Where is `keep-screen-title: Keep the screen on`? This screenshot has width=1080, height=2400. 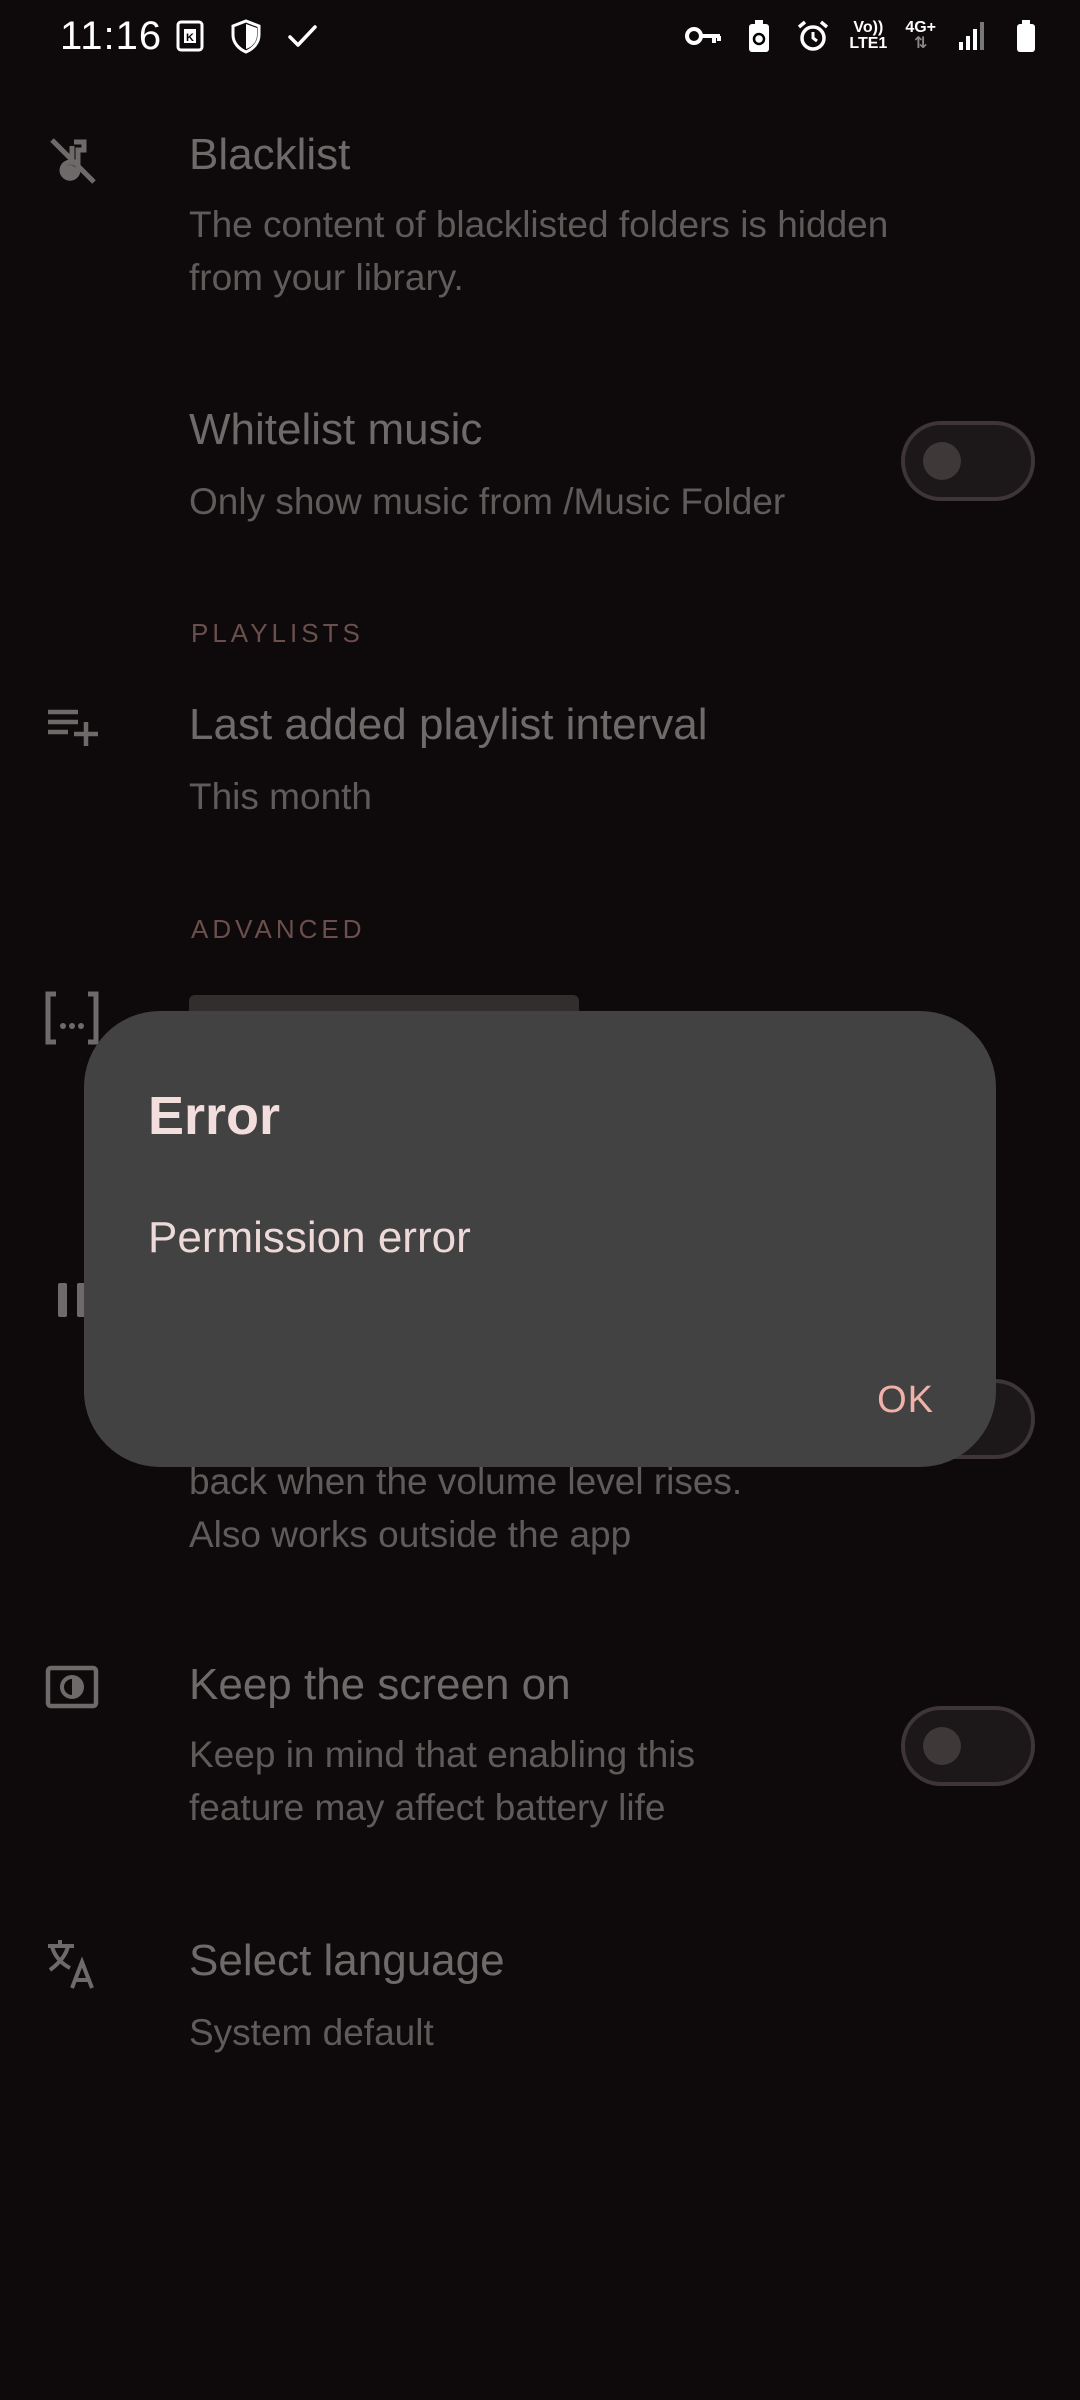
keep-screen-title: Keep the screen on is located at coordinates (380, 1684).